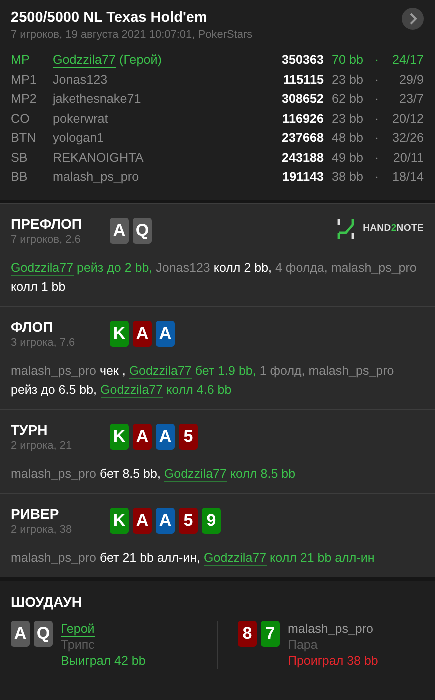  What do you see at coordinates (21, 119) in the screenshot?
I see `player-position: CO` at bounding box center [21, 119].